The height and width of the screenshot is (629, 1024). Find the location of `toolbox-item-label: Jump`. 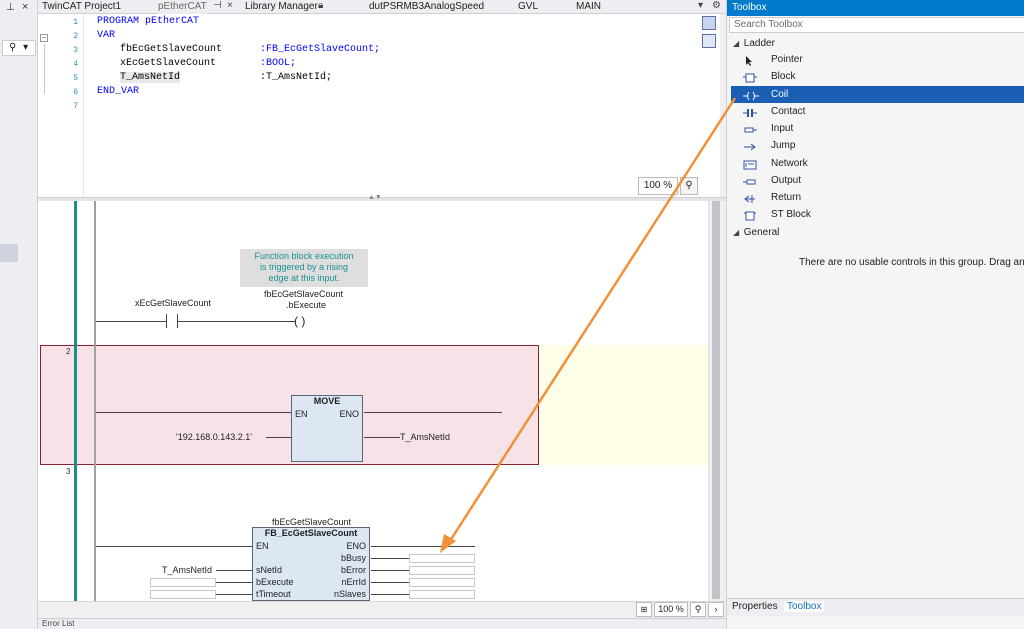

toolbox-item-label: Jump is located at coordinates (783, 145).